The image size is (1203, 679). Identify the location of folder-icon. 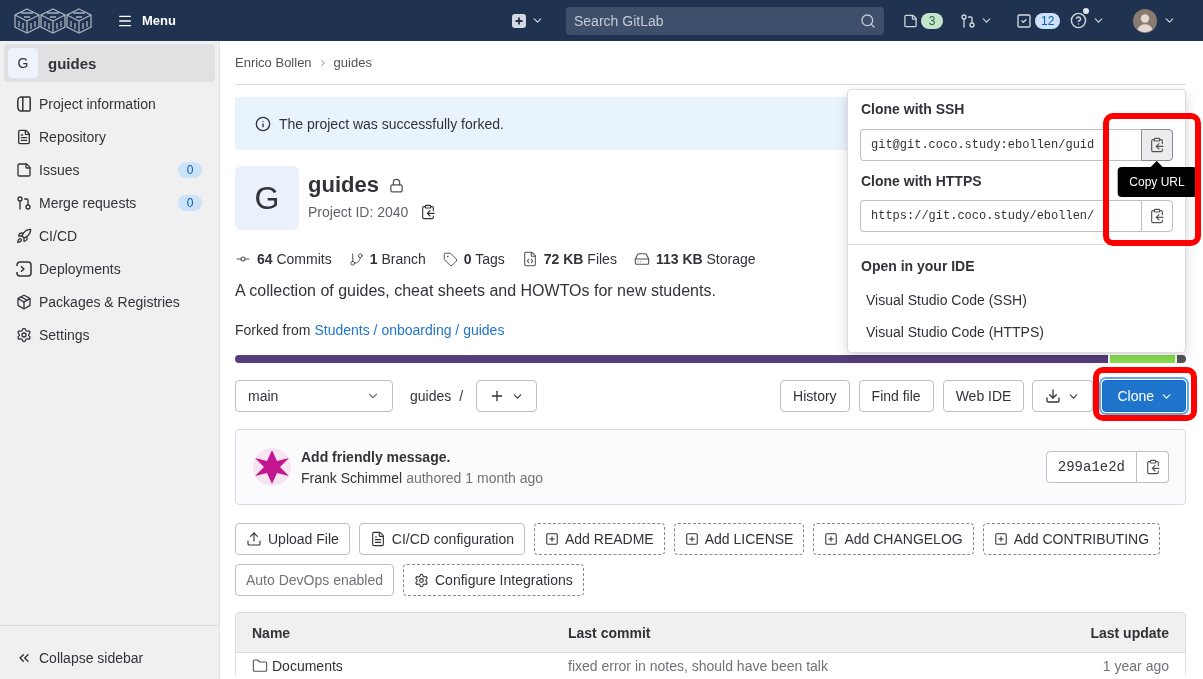
(260, 666).